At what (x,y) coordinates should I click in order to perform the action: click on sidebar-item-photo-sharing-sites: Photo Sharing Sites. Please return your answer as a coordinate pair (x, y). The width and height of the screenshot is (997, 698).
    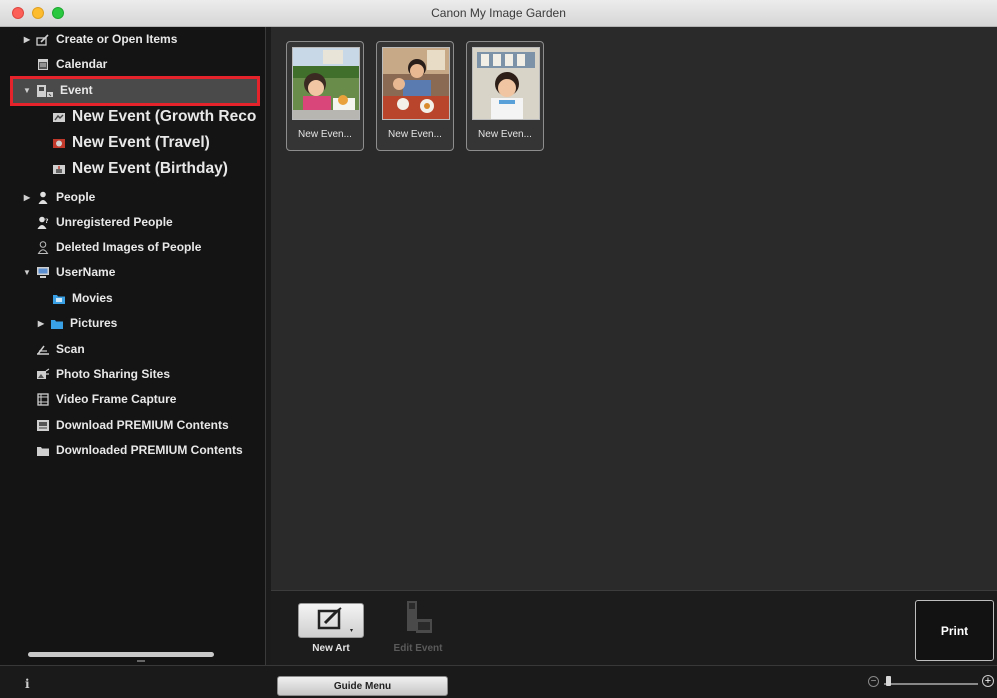
    Looking at the image, I should click on (103, 374).